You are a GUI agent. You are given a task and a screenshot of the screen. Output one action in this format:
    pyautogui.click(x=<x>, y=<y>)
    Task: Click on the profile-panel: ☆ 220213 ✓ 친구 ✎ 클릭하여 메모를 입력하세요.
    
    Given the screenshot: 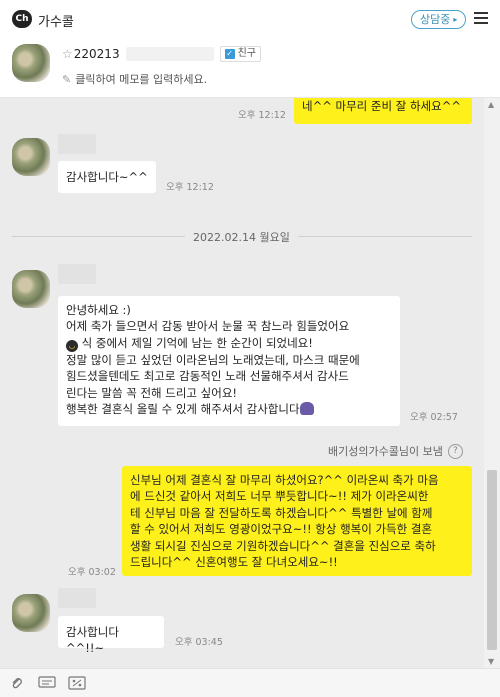 What is the action you would take?
    pyautogui.click(x=250, y=68)
    